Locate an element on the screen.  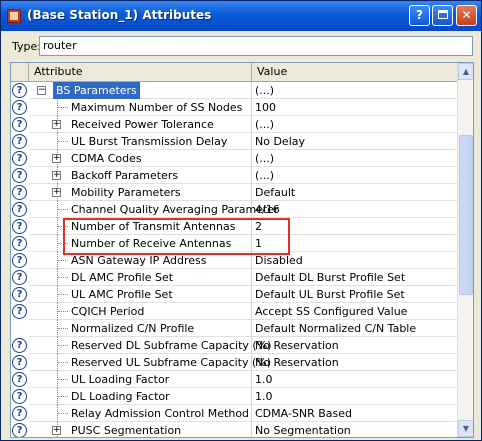
type-field: router is located at coordinates (256, 46).